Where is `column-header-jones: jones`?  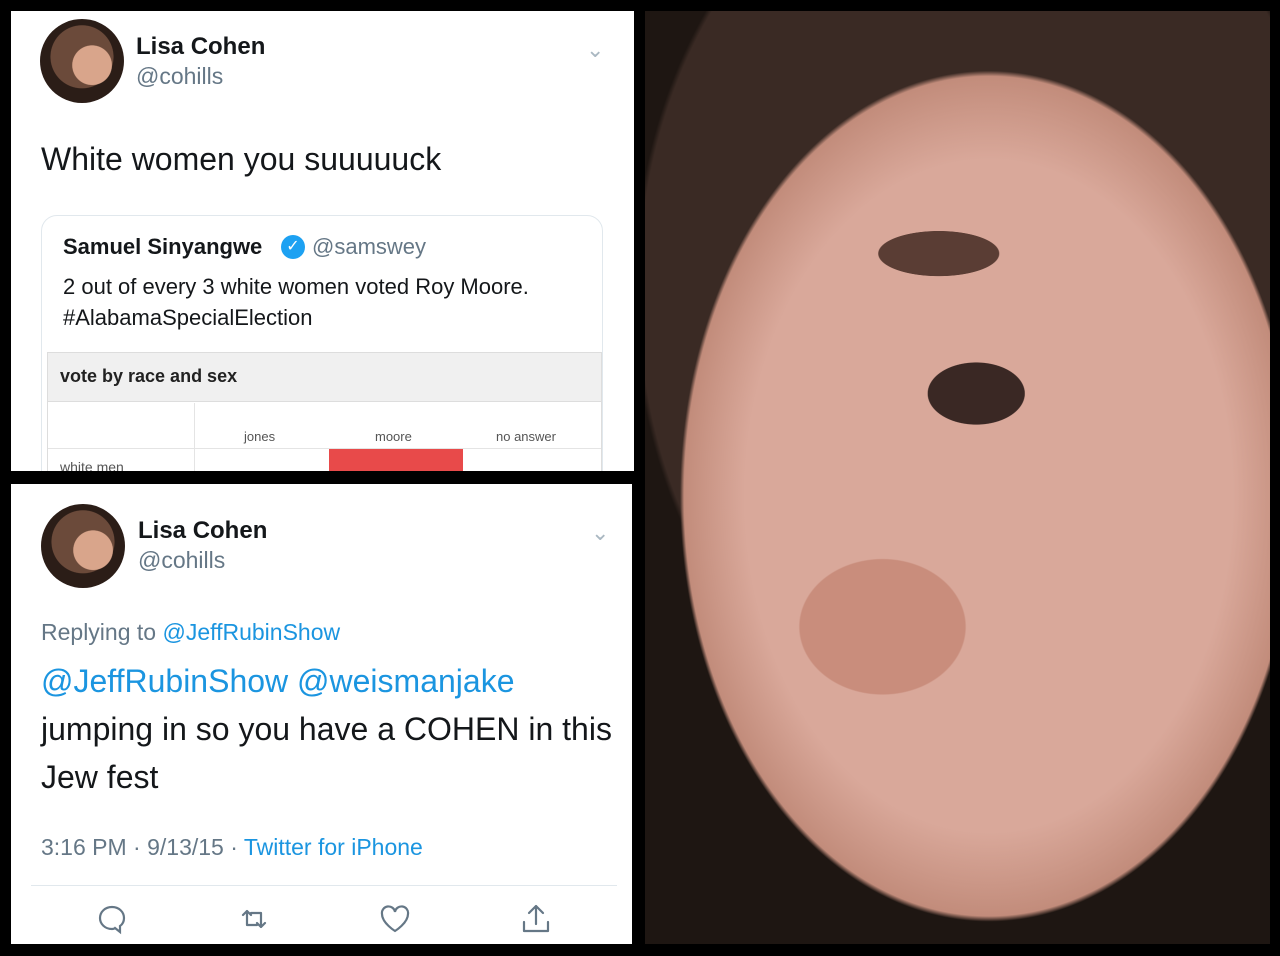
column-header-jones: jones is located at coordinates (260, 436).